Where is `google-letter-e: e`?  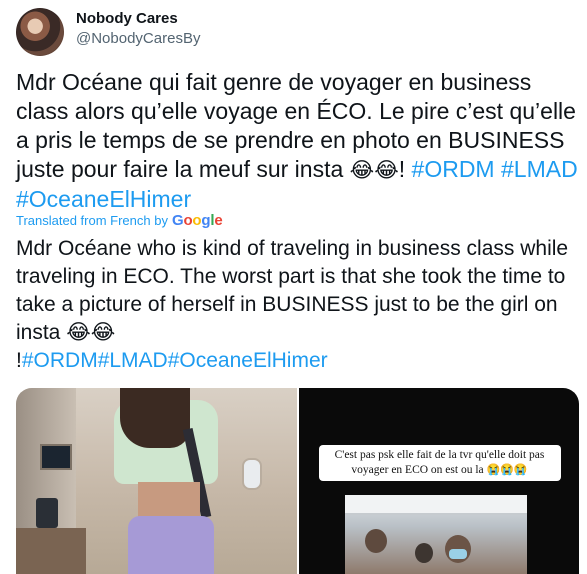
google-letter-e: e is located at coordinates (218, 220).